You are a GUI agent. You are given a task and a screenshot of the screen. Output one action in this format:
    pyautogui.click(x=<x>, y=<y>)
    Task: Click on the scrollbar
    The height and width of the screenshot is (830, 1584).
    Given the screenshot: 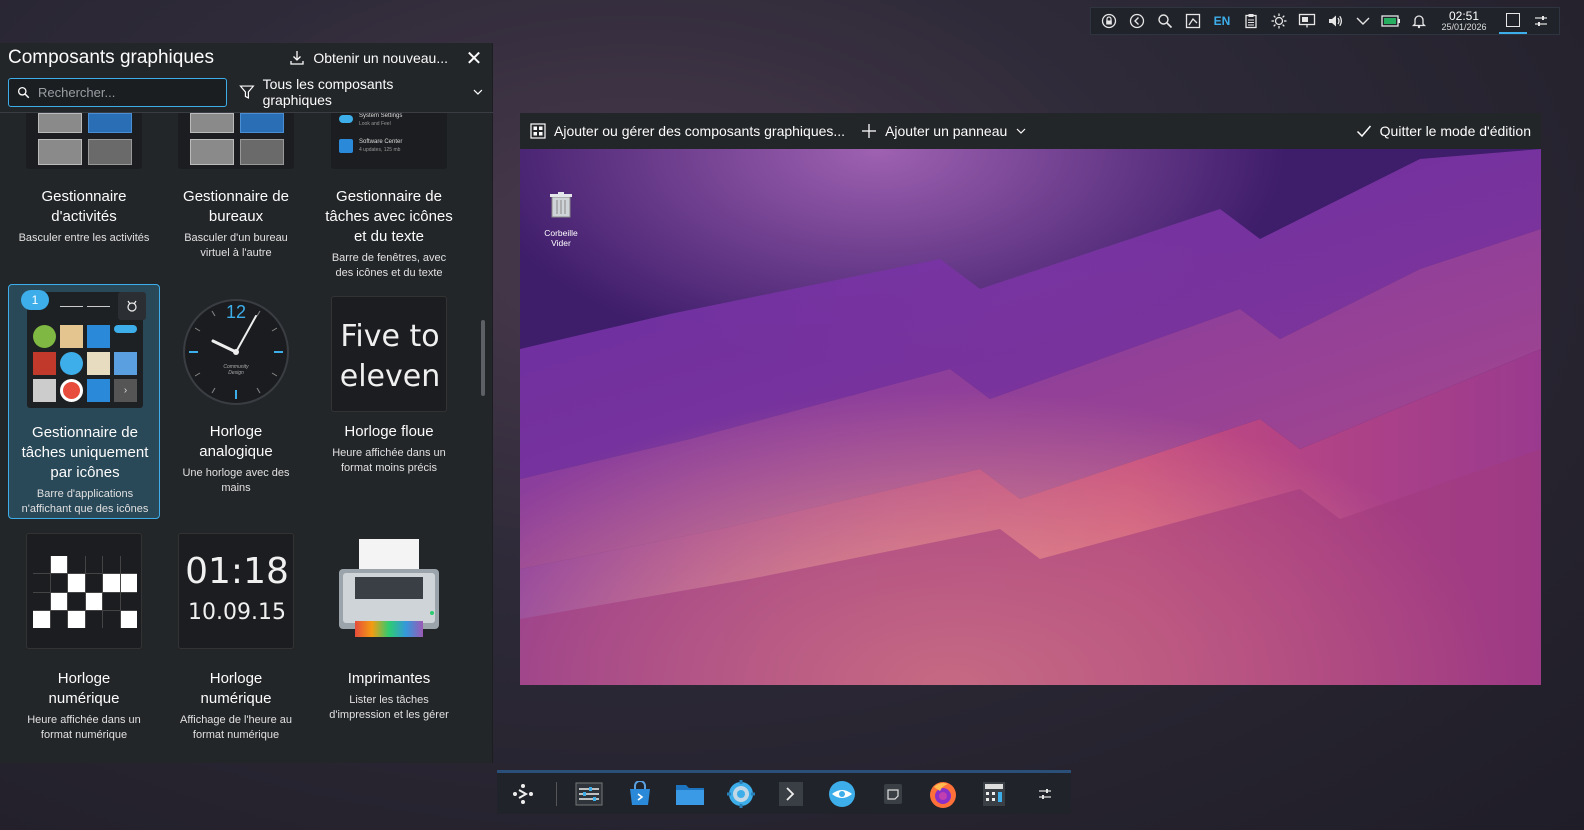 What is the action you would take?
    pyautogui.click(x=483, y=358)
    